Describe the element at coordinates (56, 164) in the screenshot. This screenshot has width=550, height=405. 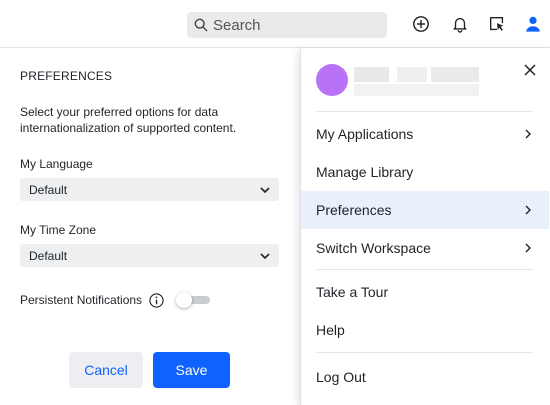
I see `language-label: My Language` at that location.